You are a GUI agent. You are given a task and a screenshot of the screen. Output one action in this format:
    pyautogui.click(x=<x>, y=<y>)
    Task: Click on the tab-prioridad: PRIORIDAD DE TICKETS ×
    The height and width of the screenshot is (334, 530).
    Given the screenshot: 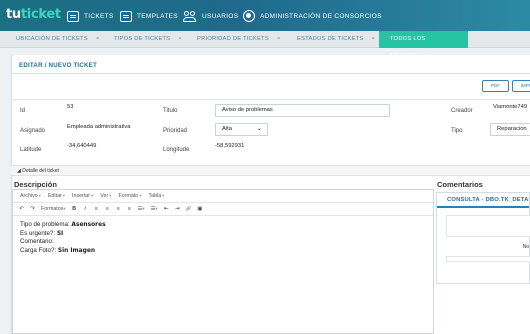 What is the action you would take?
    pyautogui.click(x=238, y=39)
    